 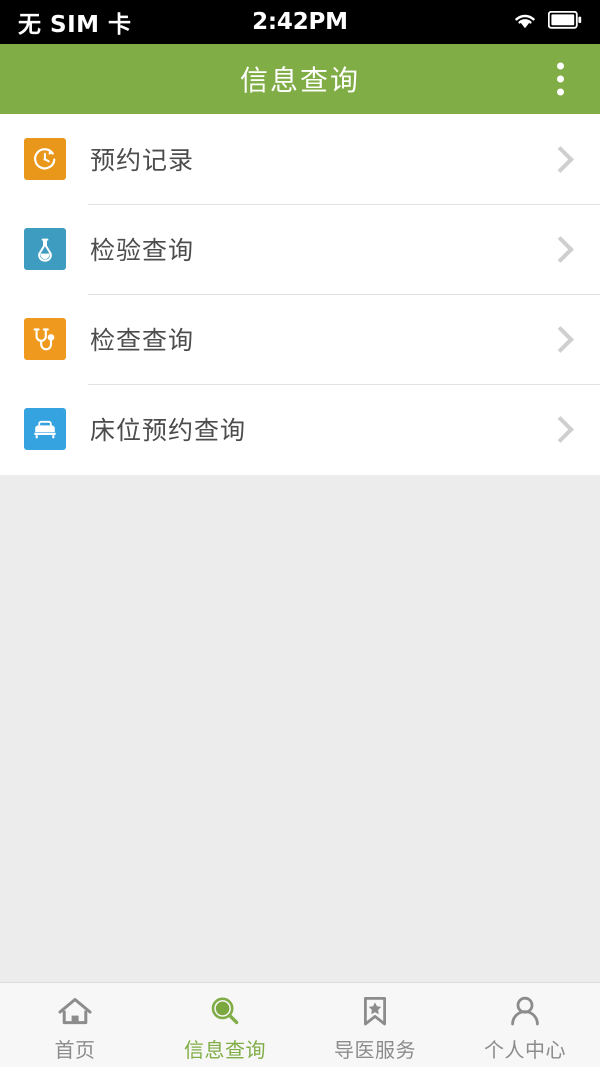 What do you see at coordinates (300, 159) in the screenshot?
I see `list-item-appointment-records: 预约记录` at bounding box center [300, 159].